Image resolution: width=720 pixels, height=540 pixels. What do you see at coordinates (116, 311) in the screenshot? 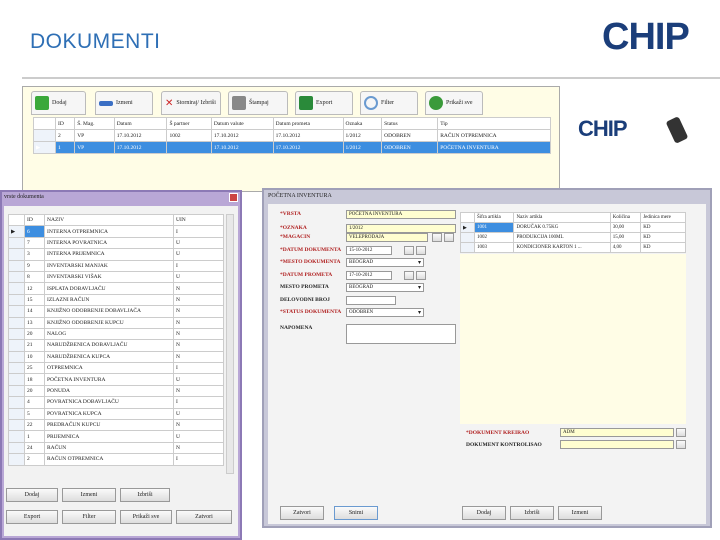
I see `table-row: 14 KNJIŽNO ODOBRENJE DOBAVLJAČA N` at bounding box center [116, 311].